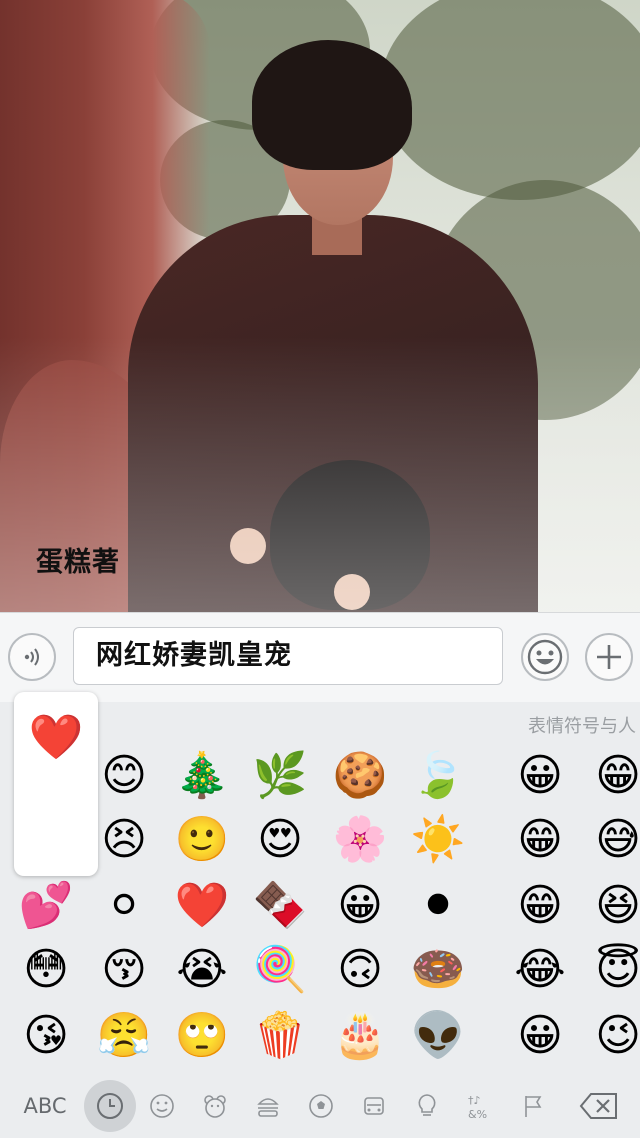 This screenshot has height=1138, width=640. What do you see at coordinates (438, 906) in the screenshot?
I see `emoji-key: ⚫` at bounding box center [438, 906].